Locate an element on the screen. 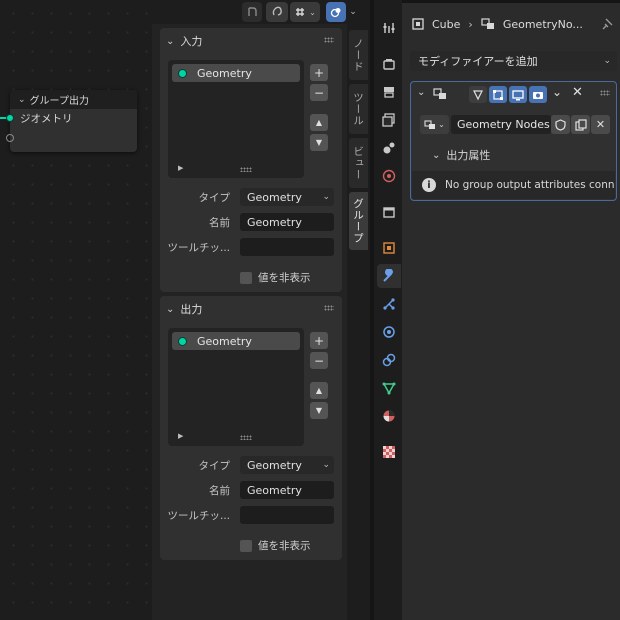  tab-group: グループ is located at coordinates (358, 221).